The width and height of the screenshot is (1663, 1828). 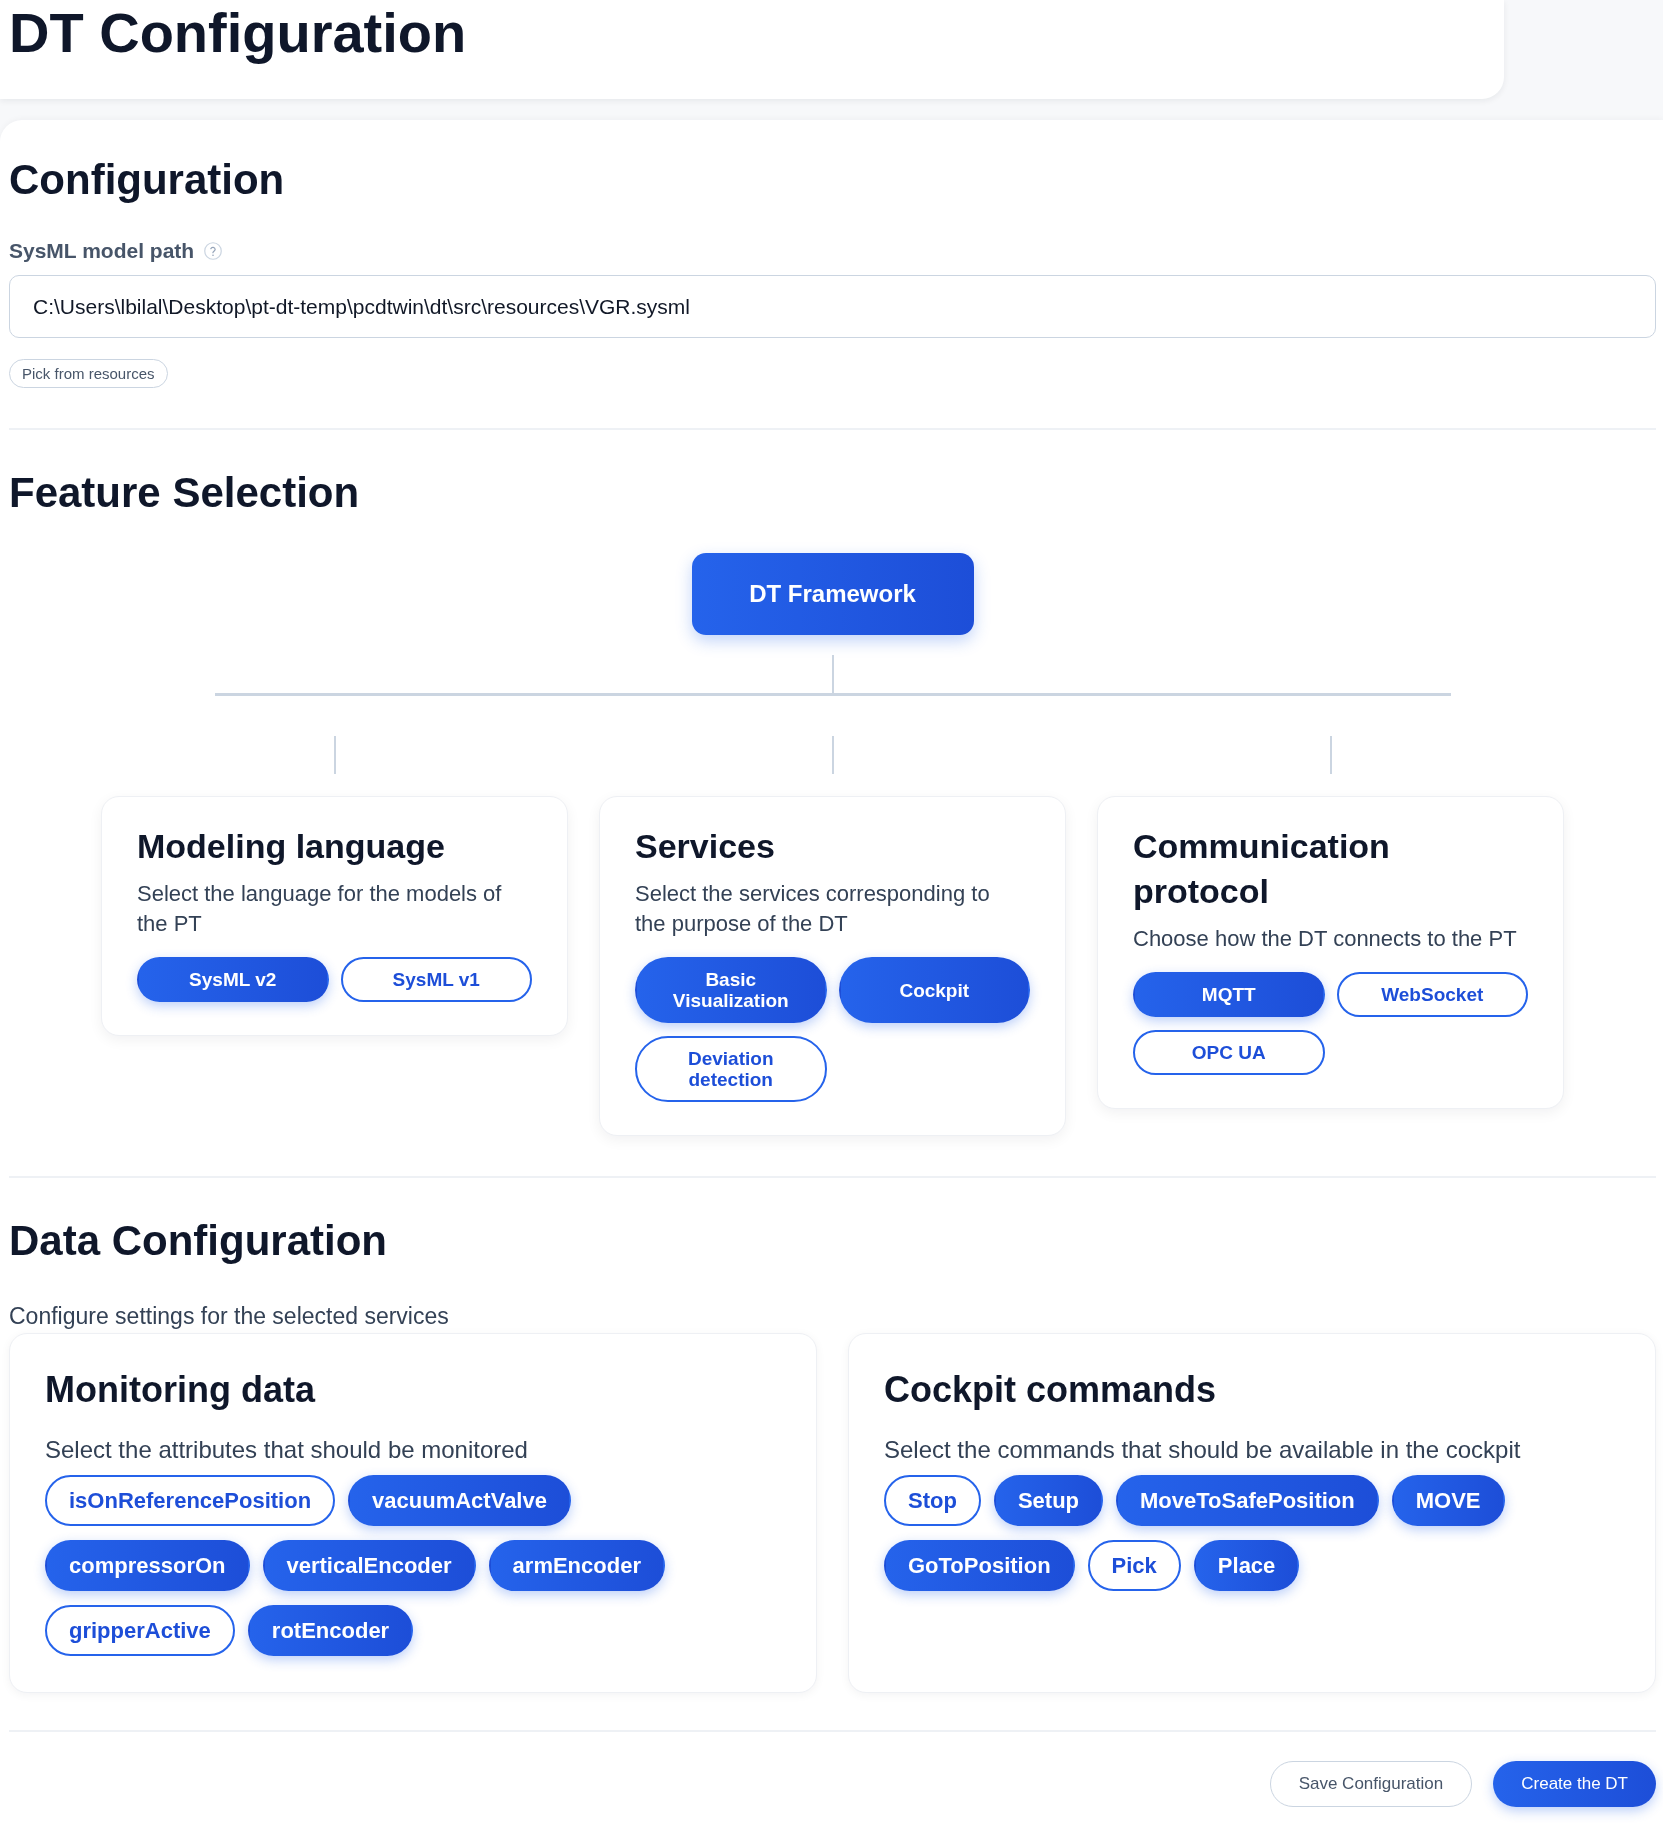 What do you see at coordinates (238, 33) in the screenshot?
I see `page-title: DT Configuration` at bounding box center [238, 33].